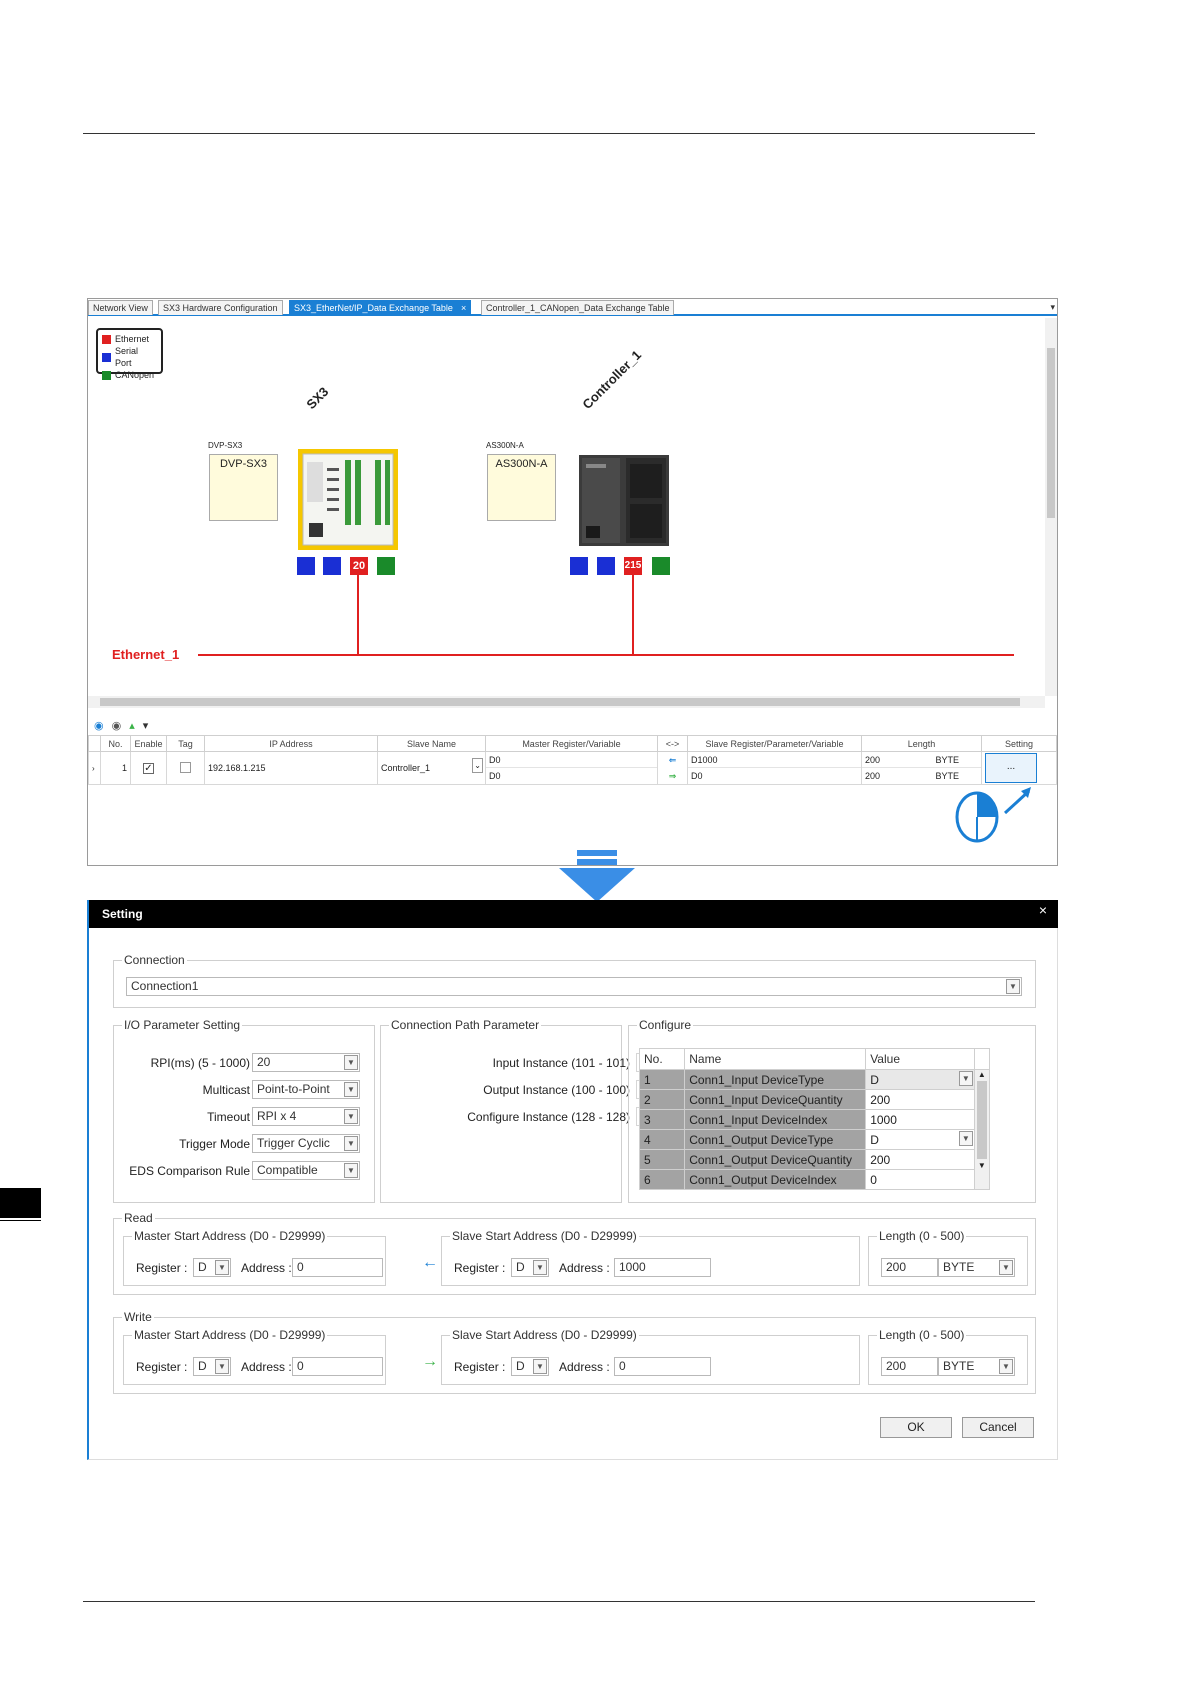 The image size is (1191, 1684). I want to click on read-register-select: D ▼, so click(212, 1267).